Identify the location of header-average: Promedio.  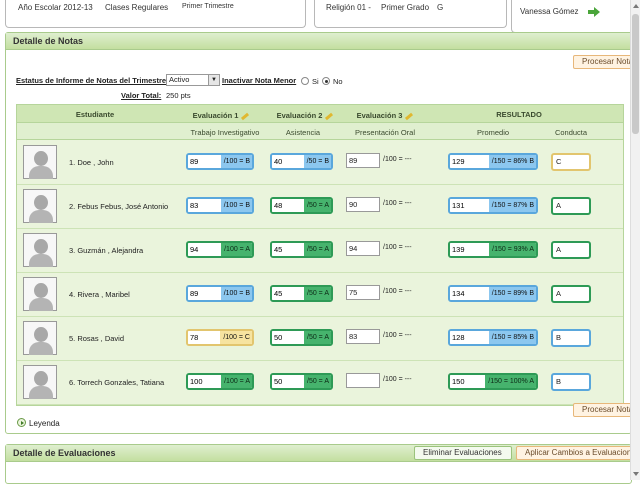
(493, 132).